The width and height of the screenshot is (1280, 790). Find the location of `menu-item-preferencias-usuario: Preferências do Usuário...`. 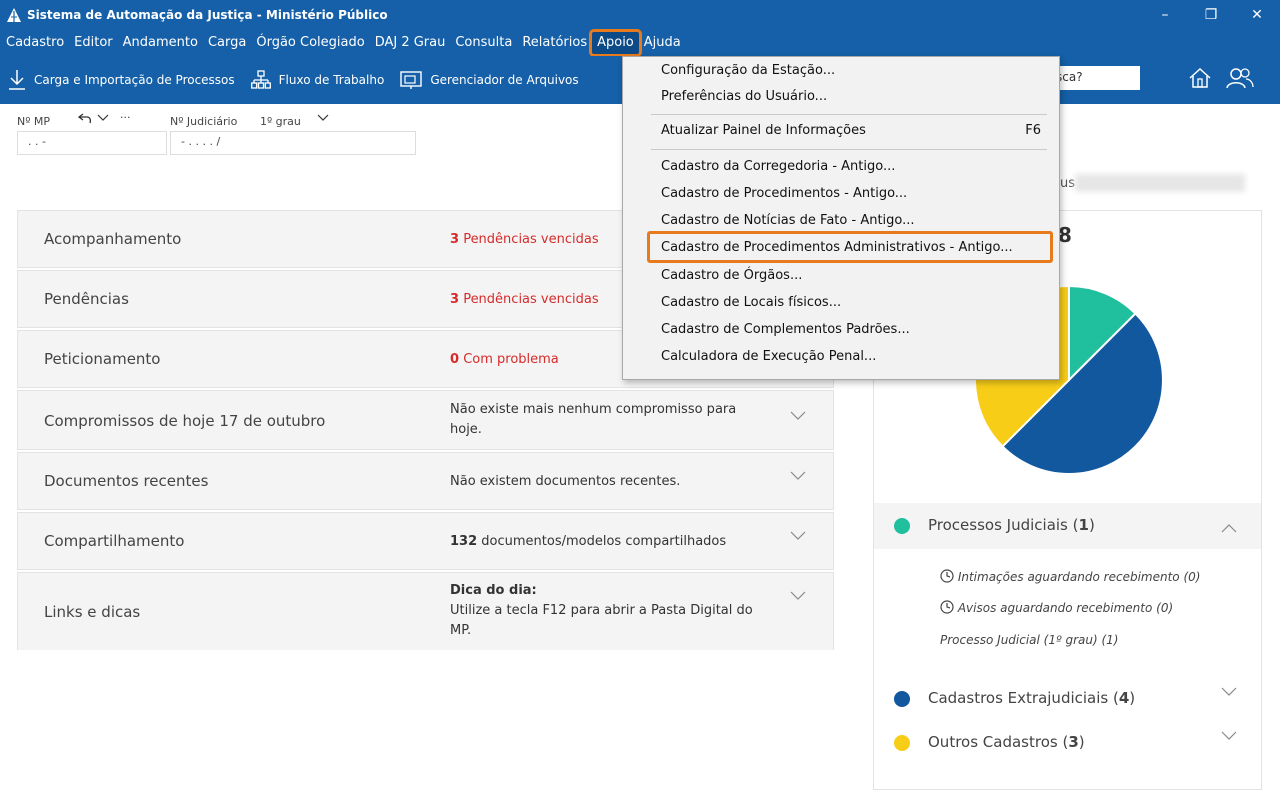

menu-item-preferencias-usuario: Preferências do Usuário... is located at coordinates (744, 96).